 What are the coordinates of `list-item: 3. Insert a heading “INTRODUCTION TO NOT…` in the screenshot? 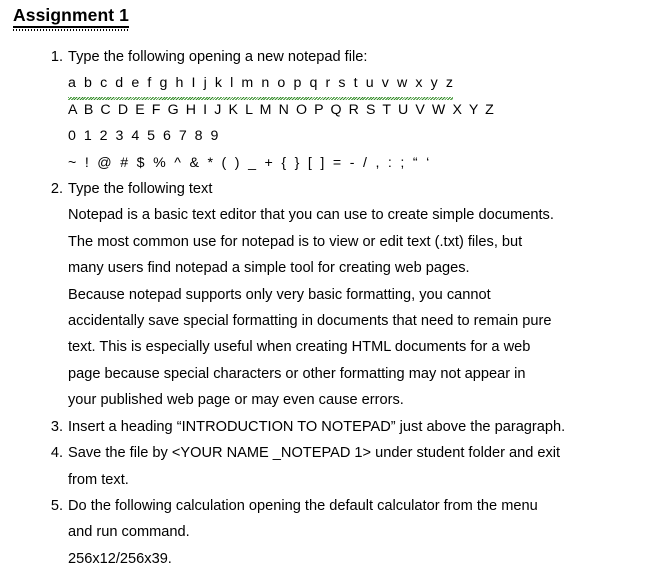 It's located at (351, 427).